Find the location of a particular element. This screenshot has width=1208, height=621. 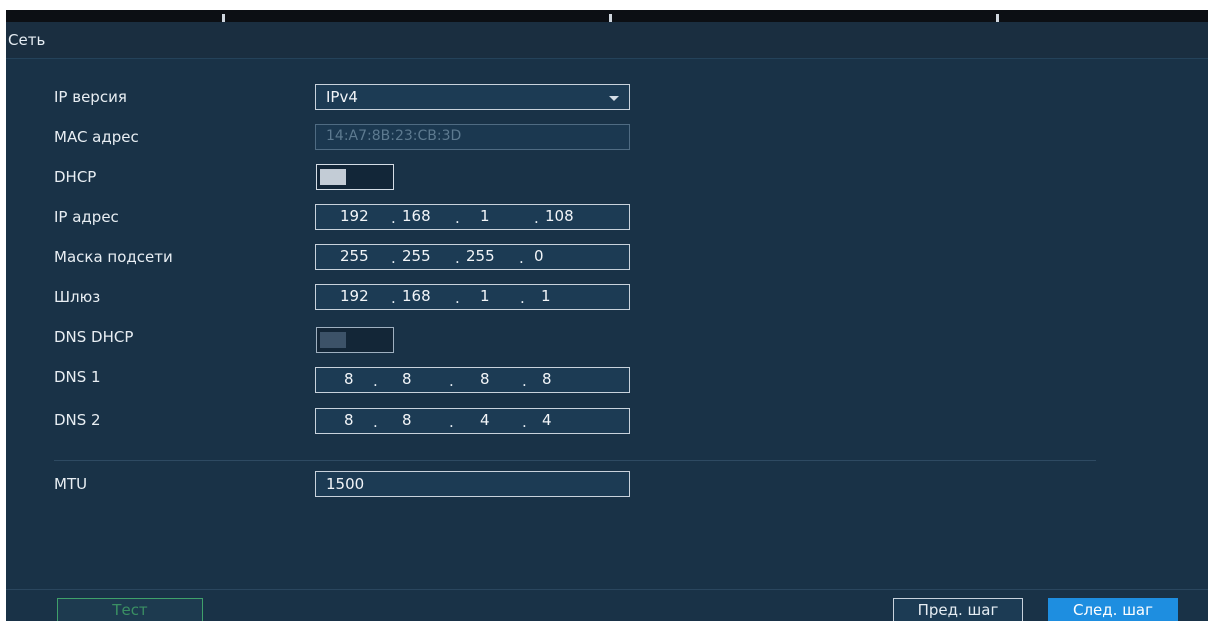

ip-address-field: 192 . 168 . 1 . 108 is located at coordinates (472, 217).